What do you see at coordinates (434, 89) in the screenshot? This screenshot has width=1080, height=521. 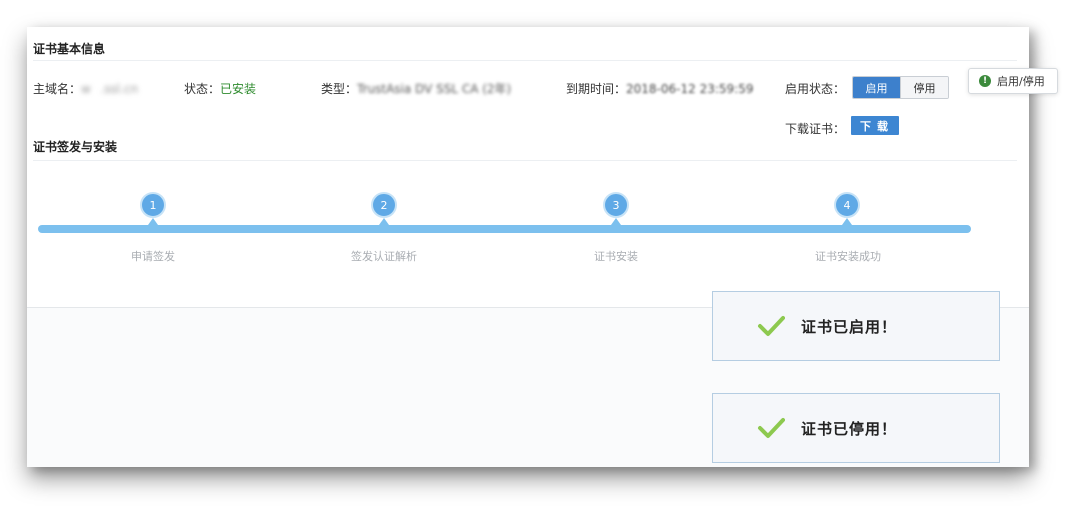 I see `type-value: TrustAsia DV SSL CA (2年)` at bounding box center [434, 89].